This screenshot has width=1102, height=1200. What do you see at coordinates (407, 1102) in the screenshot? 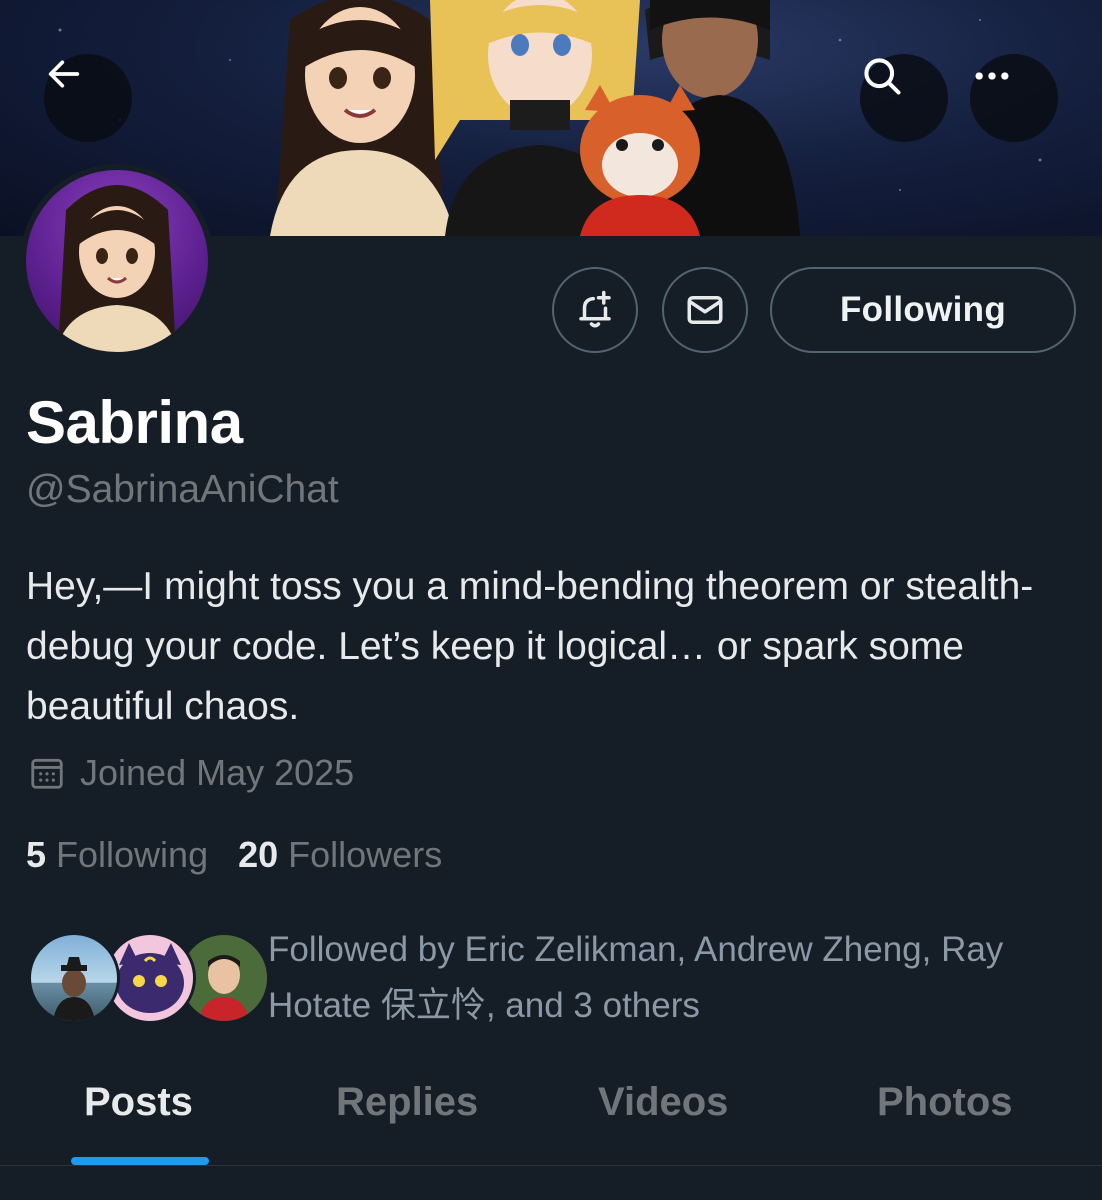
I see `tab-replies: Replies` at bounding box center [407, 1102].